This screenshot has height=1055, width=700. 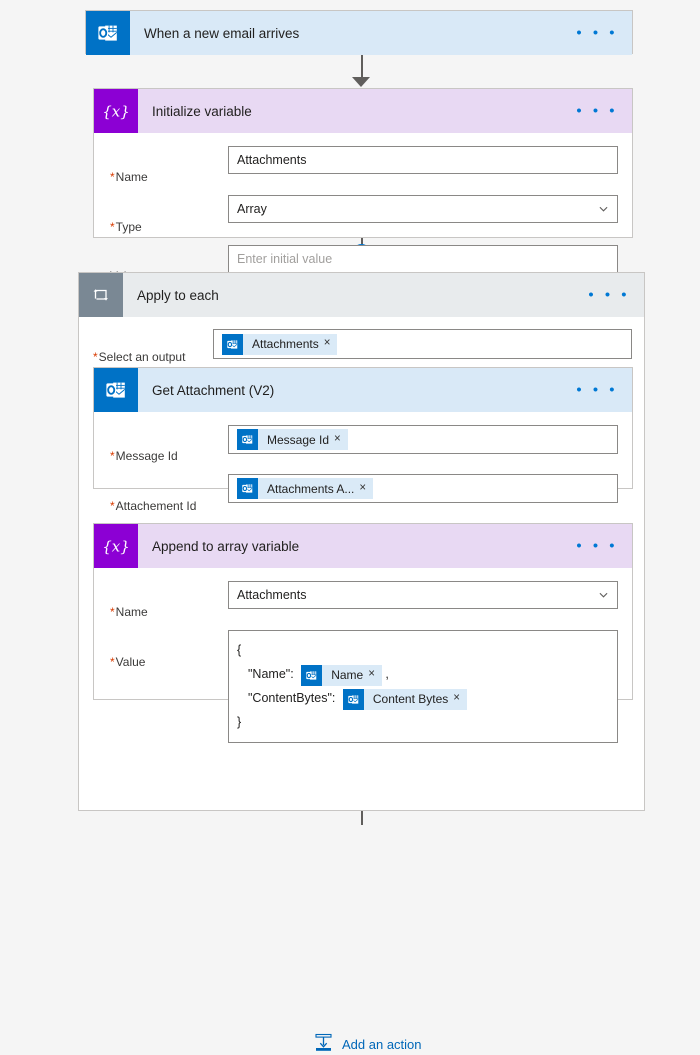 I want to click on field-label-message-id: *Message Id, so click(x=144, y=456).